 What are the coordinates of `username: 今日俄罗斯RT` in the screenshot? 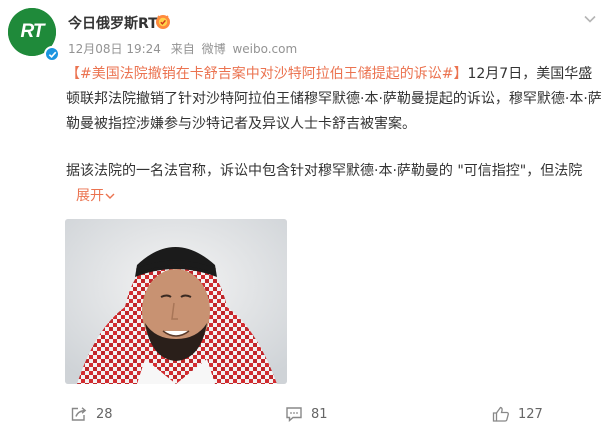 It's located at (113, 23).